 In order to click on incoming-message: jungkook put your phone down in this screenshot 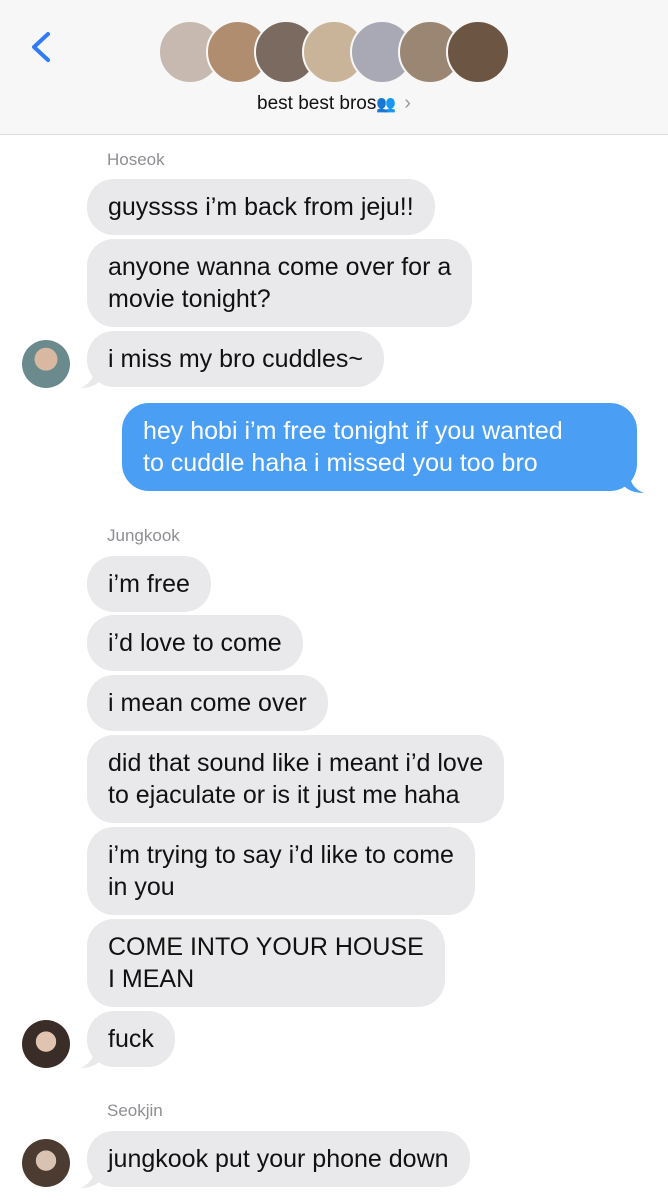, I will do `click(278, 1159)`.